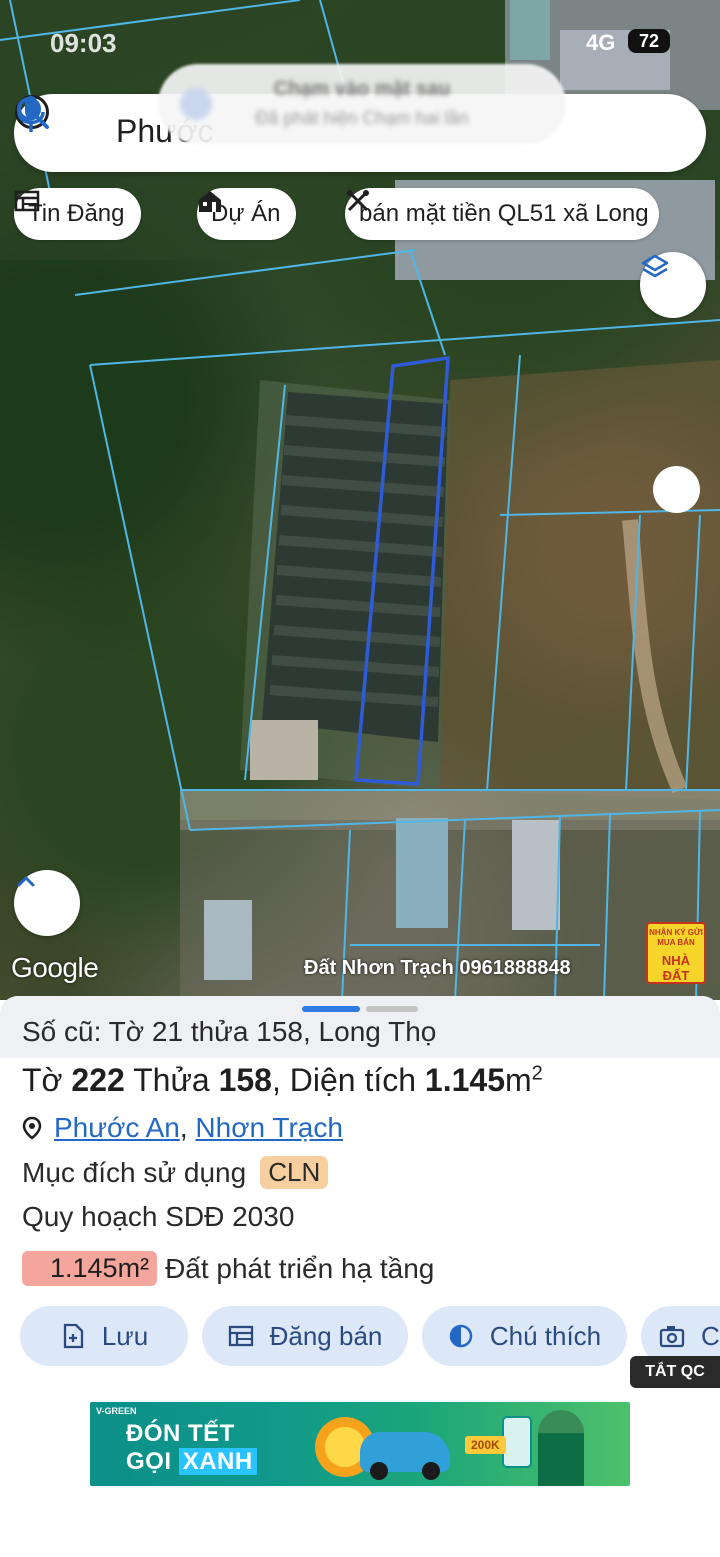 The width and height of the screenshot is (720, 1557). I want to click on layers-icon, so click(655, 266).